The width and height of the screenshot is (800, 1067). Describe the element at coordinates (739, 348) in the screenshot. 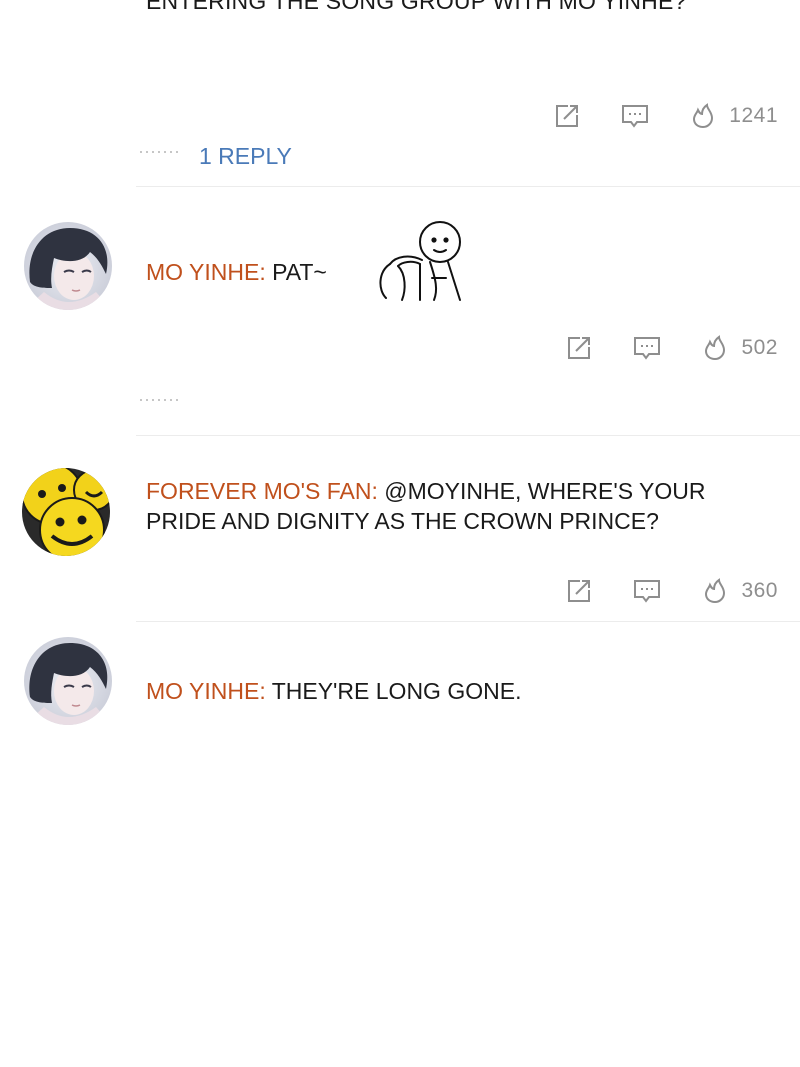

I see `like-button: 502` at that location.